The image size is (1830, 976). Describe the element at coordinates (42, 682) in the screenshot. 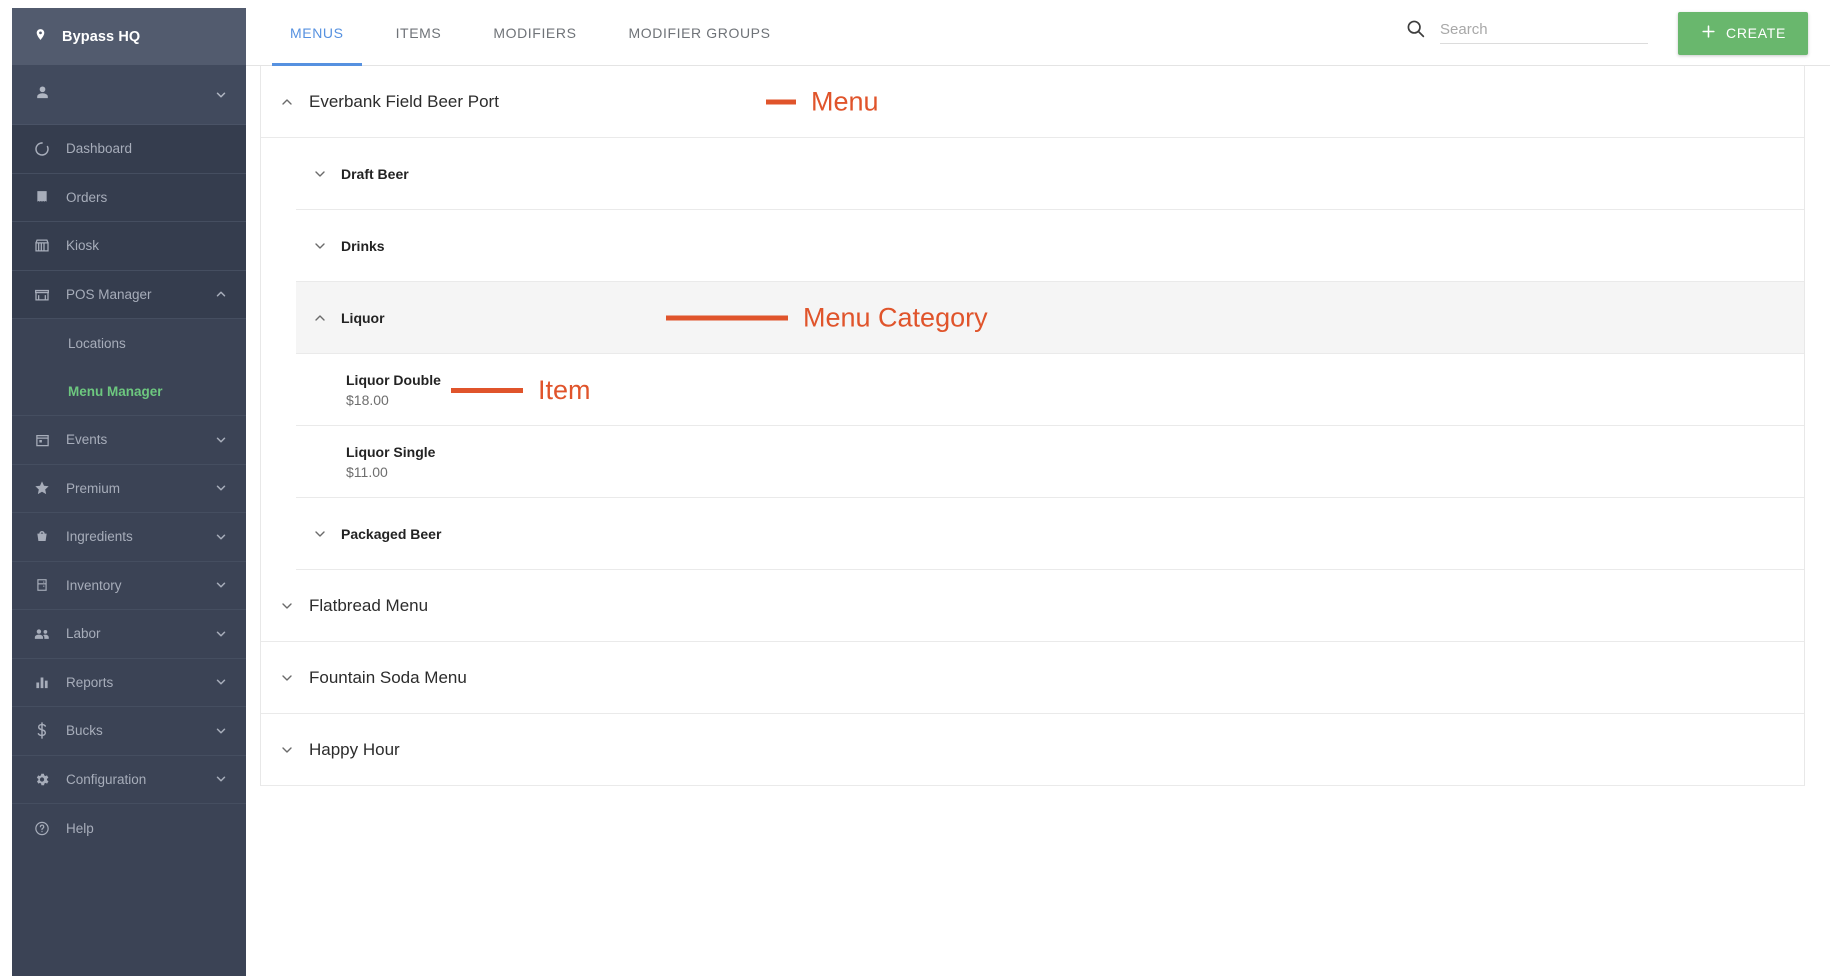

I see `bar-chart-icon` at that location.